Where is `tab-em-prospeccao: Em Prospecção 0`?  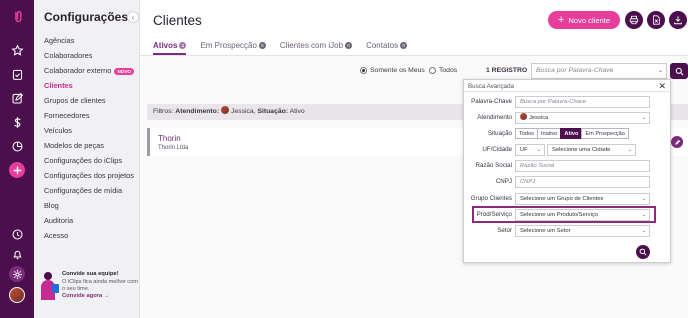 tab-em-prospeccao: Em Prospecção 0 is located at coordinates (233, 45).